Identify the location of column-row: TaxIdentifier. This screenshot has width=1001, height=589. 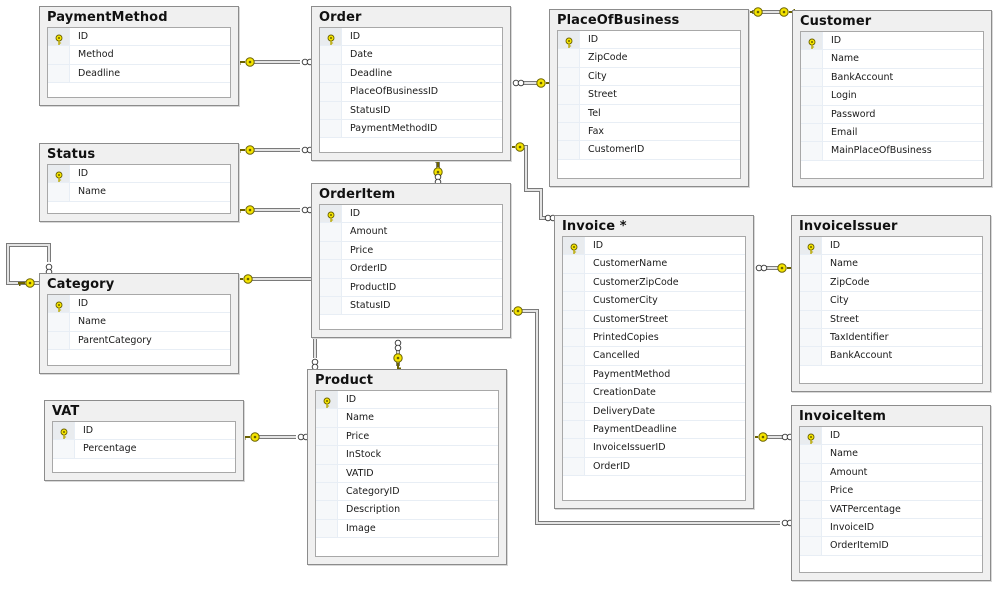
(891, 338).